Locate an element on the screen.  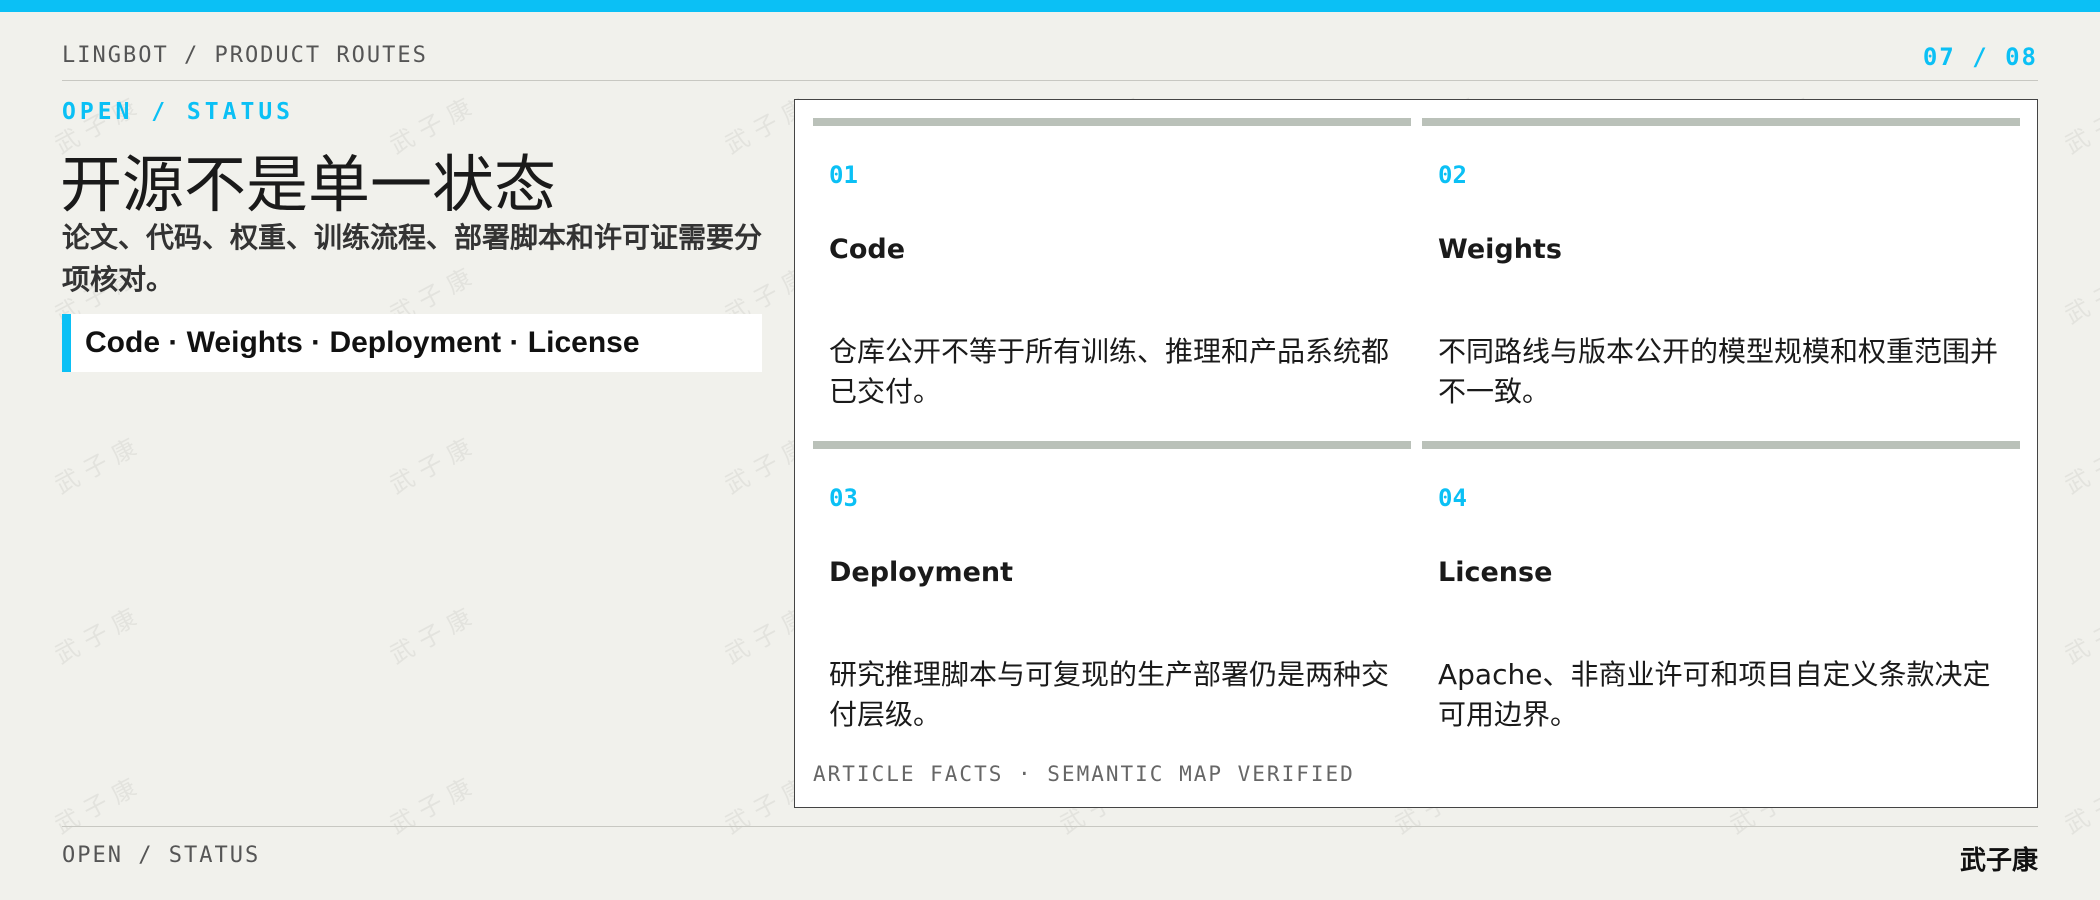
card-title: Deployment is located at coordinates (921, 572).